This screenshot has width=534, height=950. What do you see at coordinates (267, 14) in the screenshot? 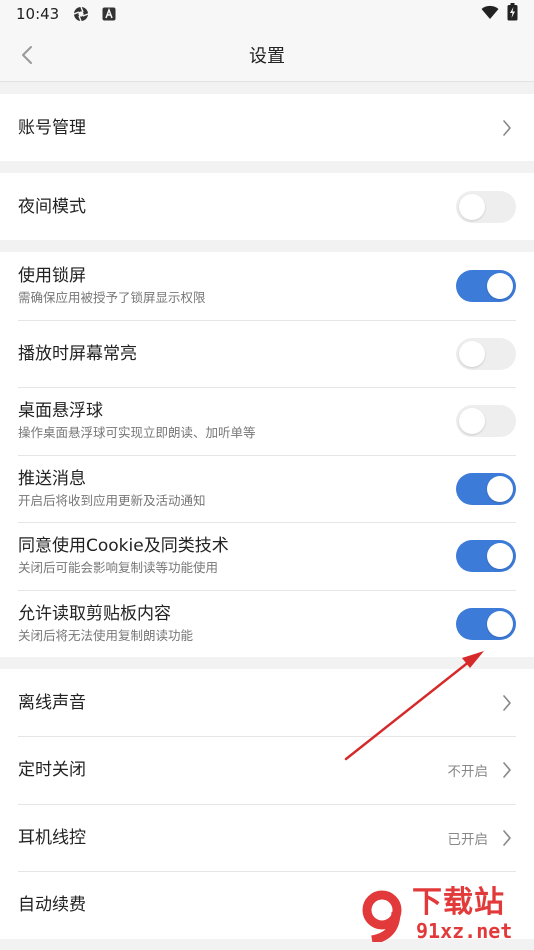
I see `status-bar: 10:43` at bounding box center [267, 14].